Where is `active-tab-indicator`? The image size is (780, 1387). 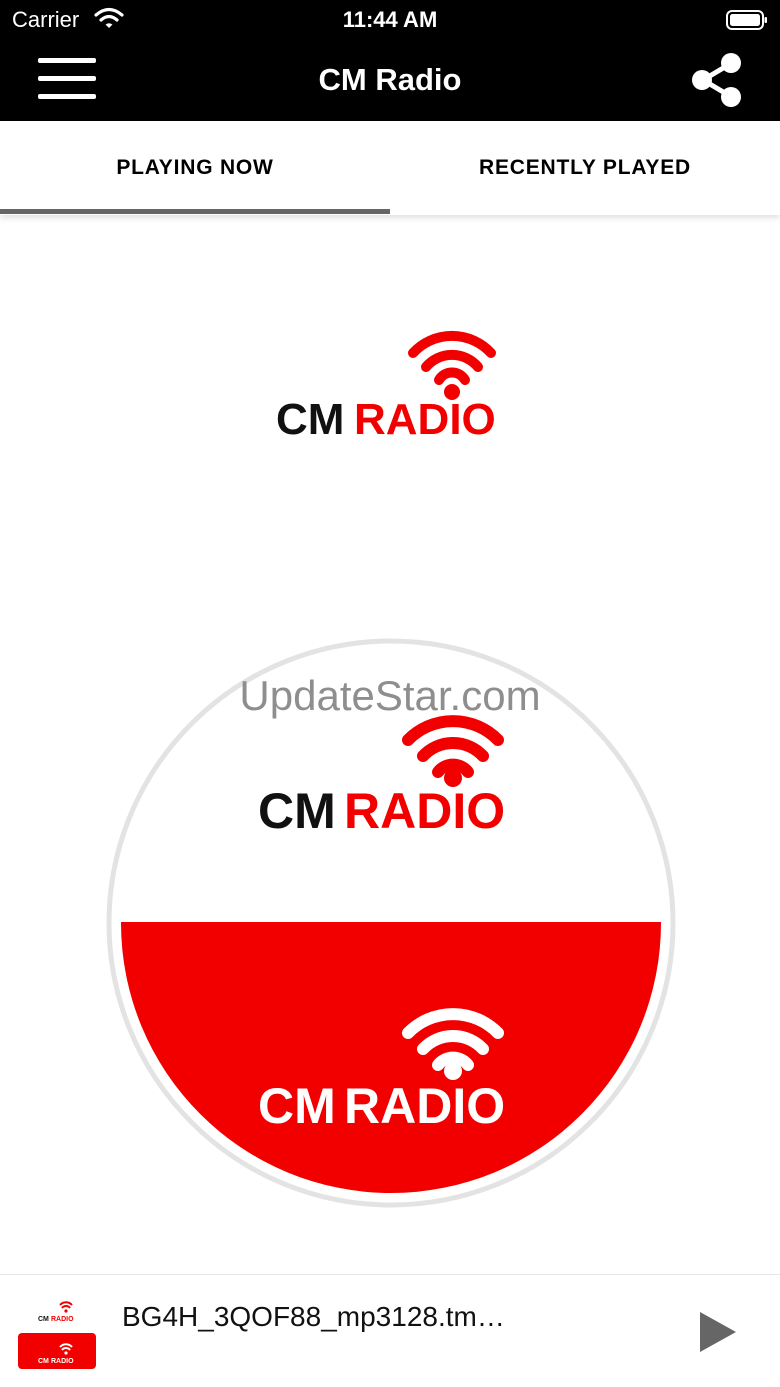
active-tab-indicator is located at coordinates (195, 211).